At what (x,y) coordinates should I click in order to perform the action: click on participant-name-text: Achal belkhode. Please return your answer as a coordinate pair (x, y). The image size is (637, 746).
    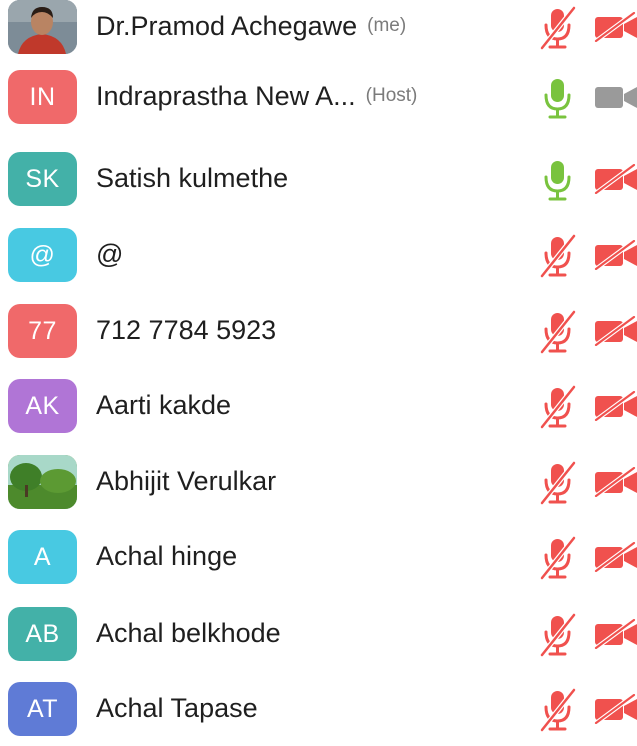
    Looking at the image, I should click on (188, 632).